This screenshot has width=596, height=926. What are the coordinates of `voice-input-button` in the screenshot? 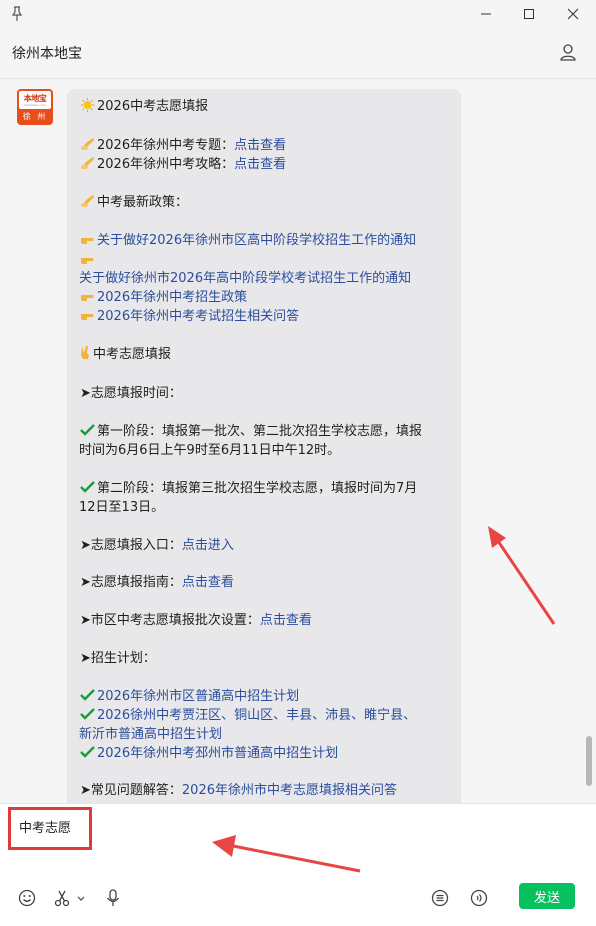 It's located at (113, 898).